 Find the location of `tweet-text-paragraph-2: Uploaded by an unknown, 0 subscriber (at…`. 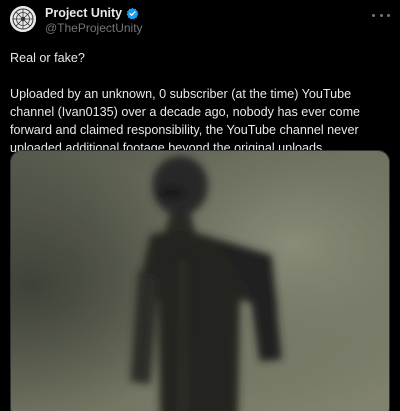

tweet-text-paragraph-2: Uploaded by an unknown, 0 subscriber (at… is located at coordinates (185, 121).